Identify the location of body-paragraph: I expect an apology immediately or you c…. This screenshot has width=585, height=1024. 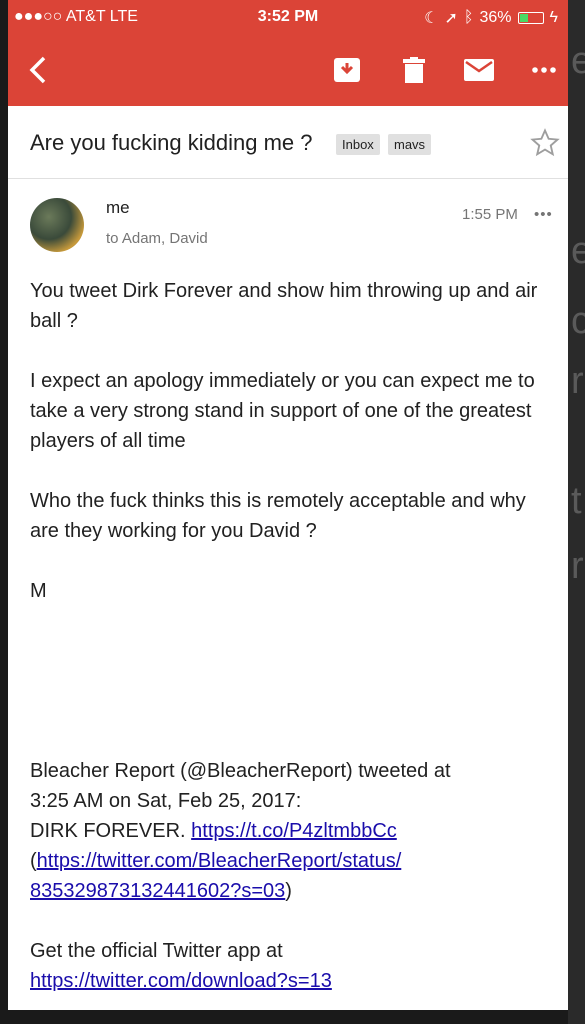
(282, 411).